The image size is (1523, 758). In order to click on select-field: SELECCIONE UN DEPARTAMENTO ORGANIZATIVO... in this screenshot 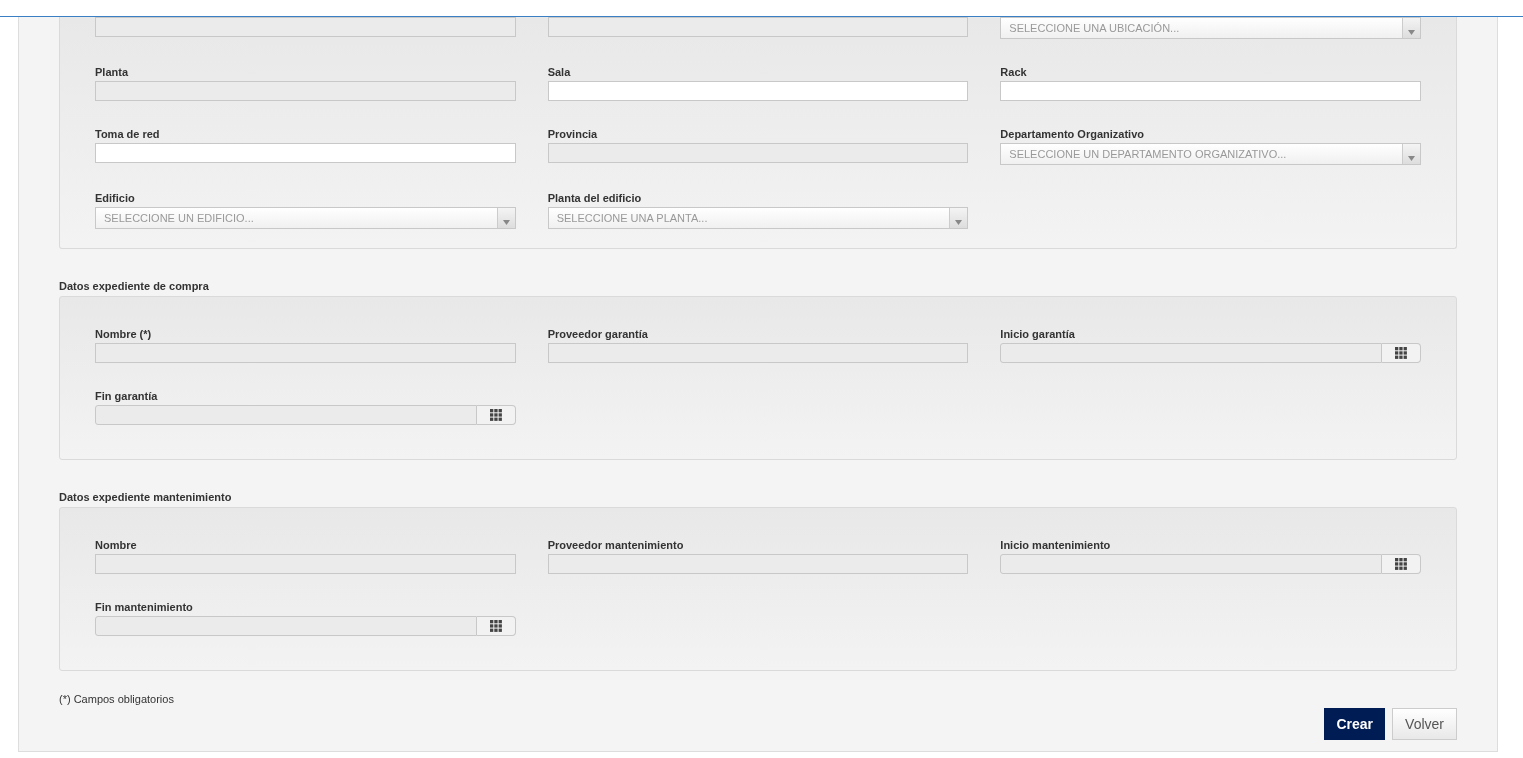, I will do `click(1210, 154)`.